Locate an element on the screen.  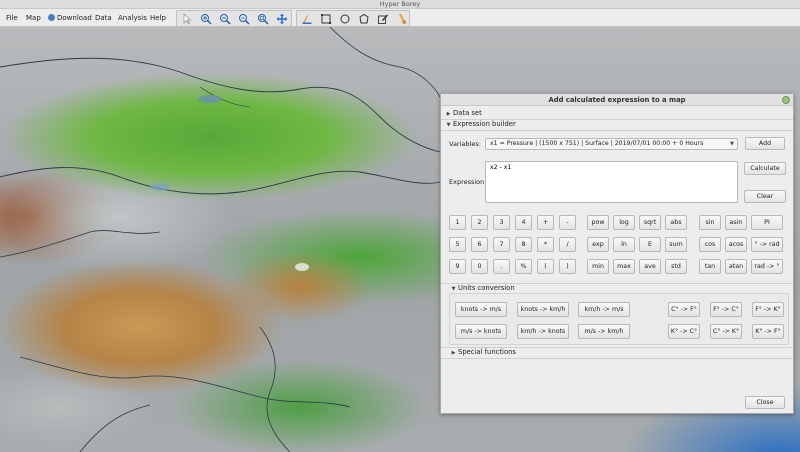
window-title: Hyper Borey is located at coordinates (400, 4).